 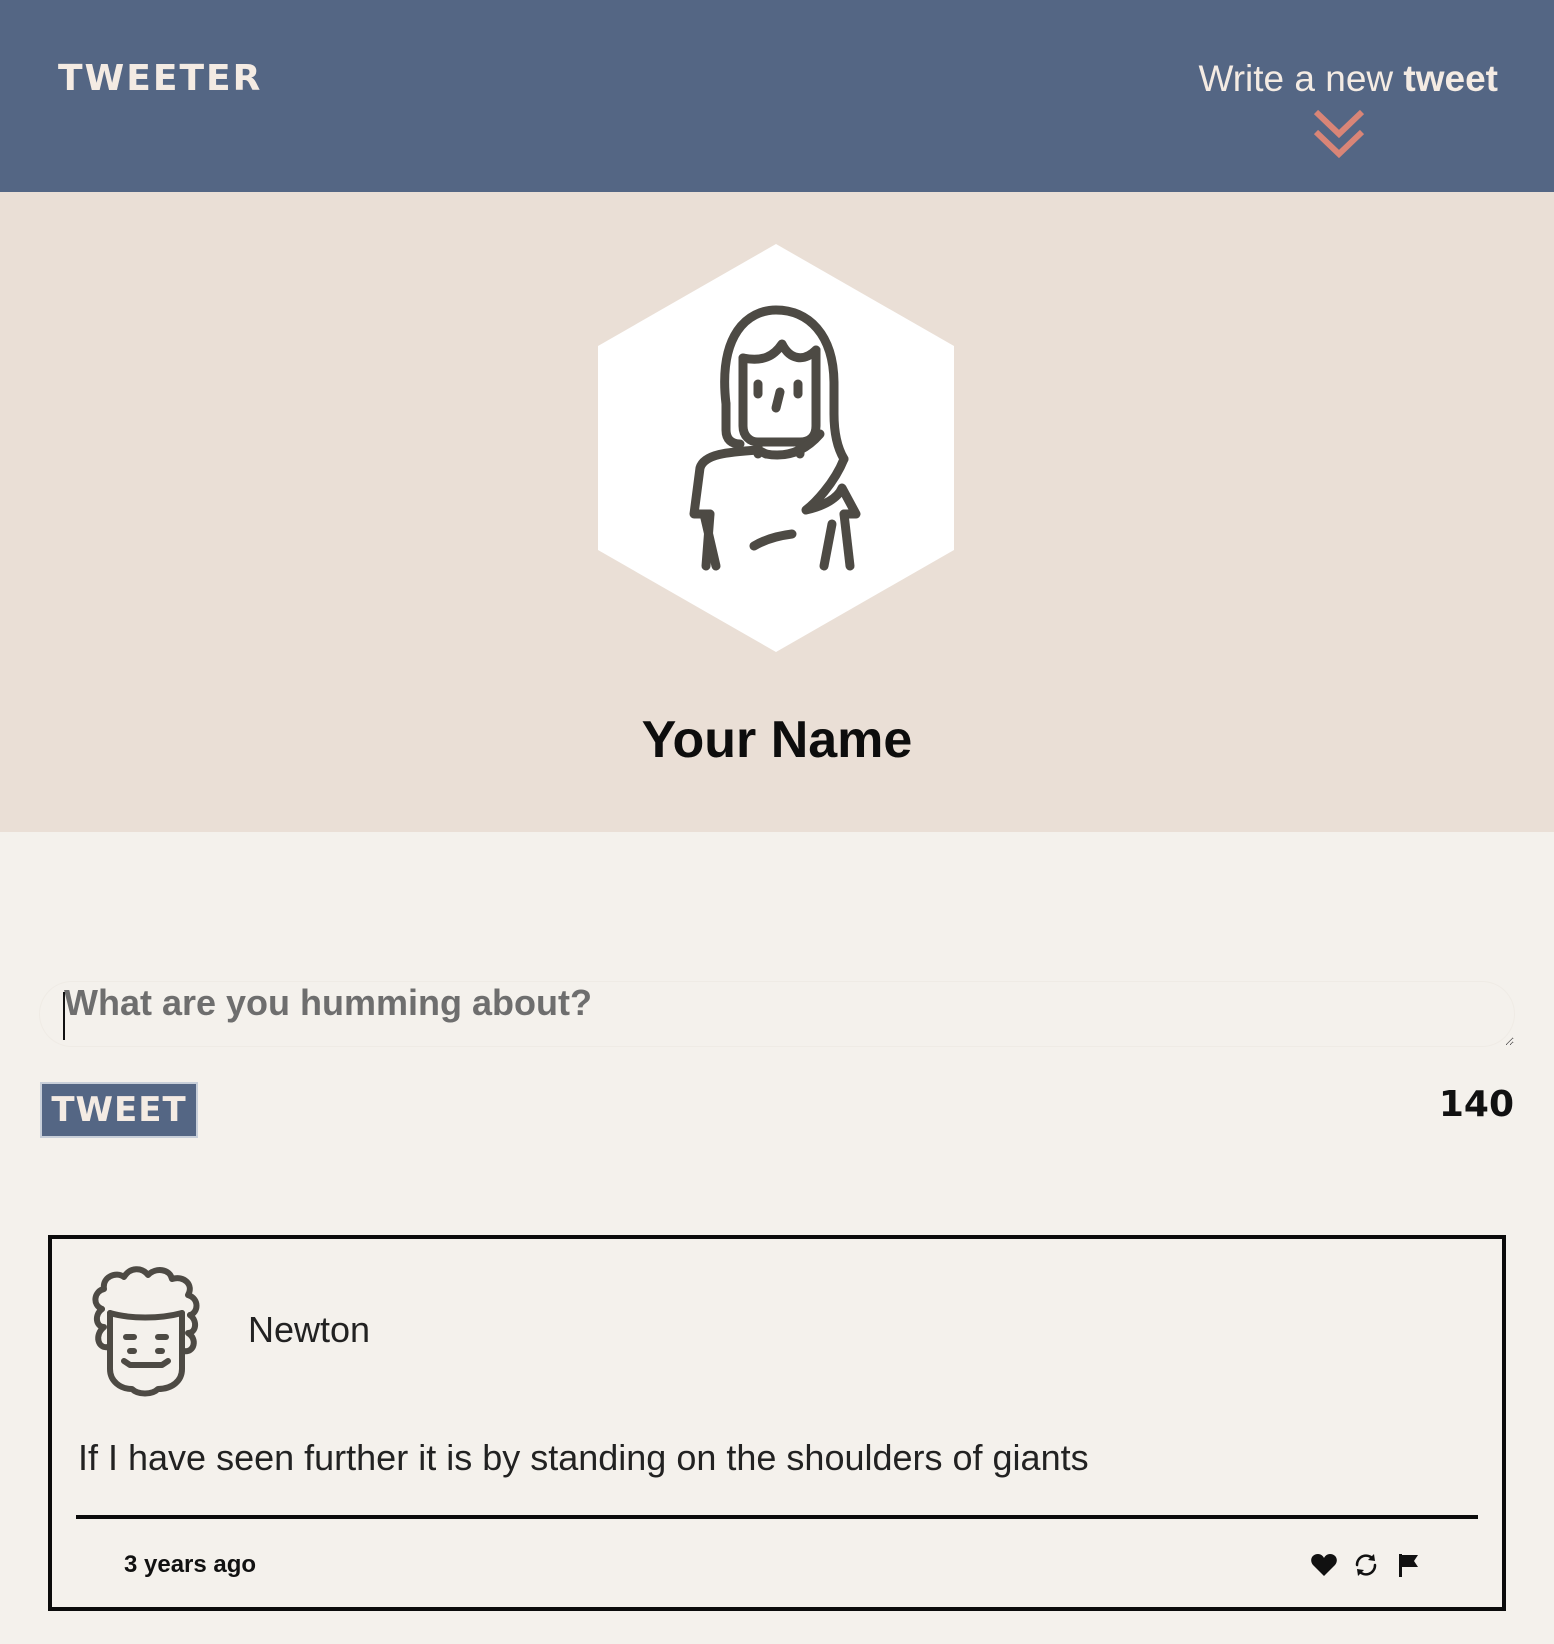 I want to click on write-tweet-toggle: Write a new tweet, so click(x=1348, y=79).